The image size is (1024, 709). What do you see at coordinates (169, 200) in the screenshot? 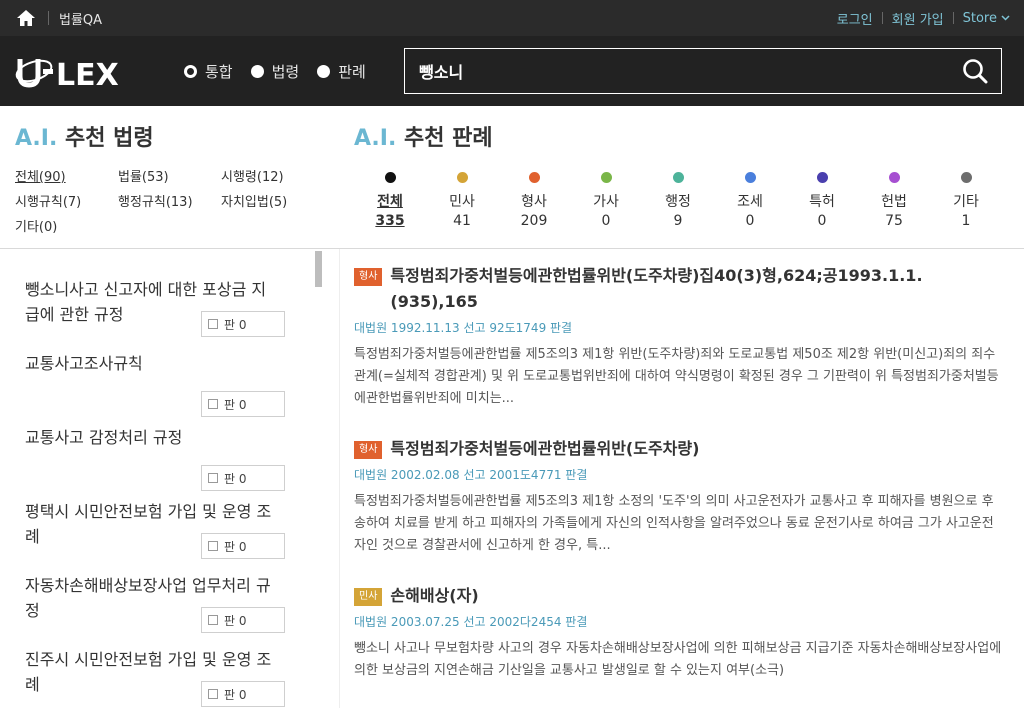
I see `law-type-admin-rule: 행정규칙(13)` at bounding box center [169, 200].